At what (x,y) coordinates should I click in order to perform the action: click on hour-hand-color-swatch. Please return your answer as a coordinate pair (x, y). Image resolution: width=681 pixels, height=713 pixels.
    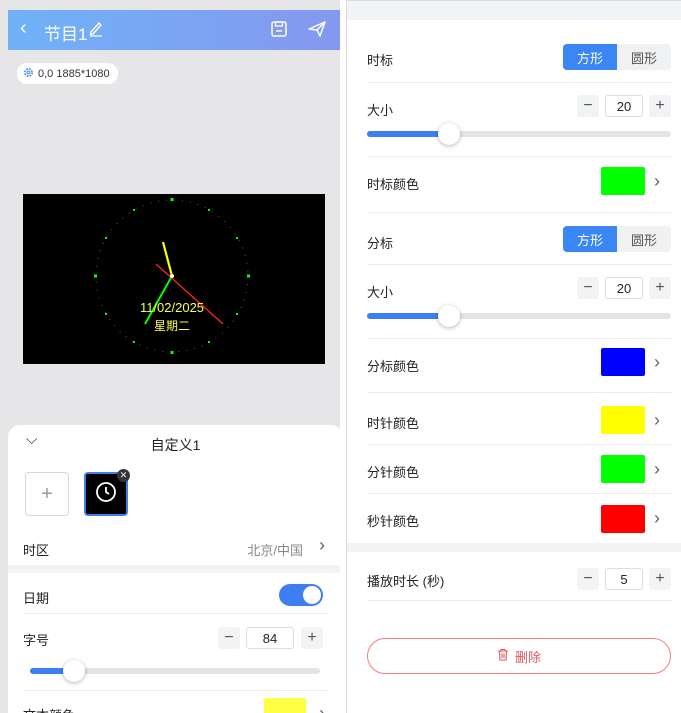
    Looking at the image, I should click on (623, 420).